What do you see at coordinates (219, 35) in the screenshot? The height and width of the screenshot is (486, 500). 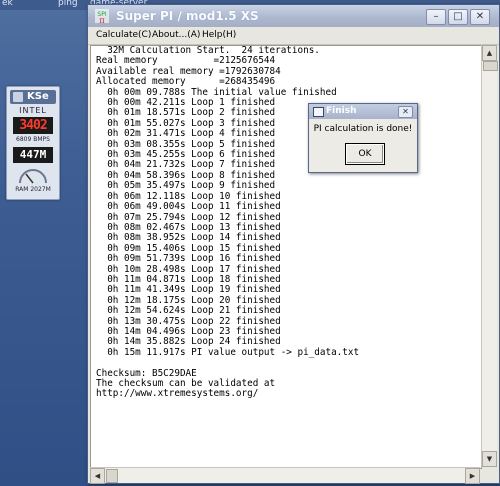 I see `menu-help: Help(H)` at bounding box center [219, 35].